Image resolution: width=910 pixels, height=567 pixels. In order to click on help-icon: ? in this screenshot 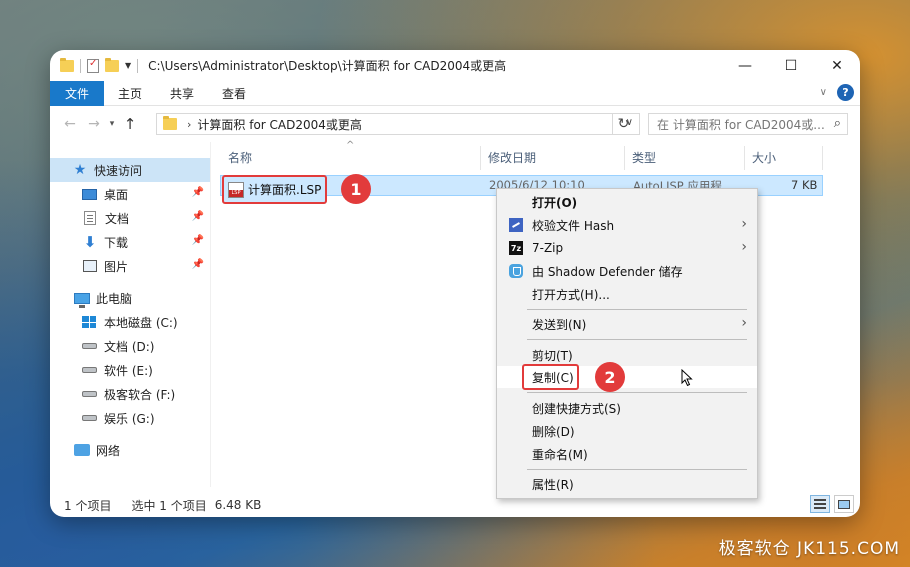, I will do `click(845, 92)`.